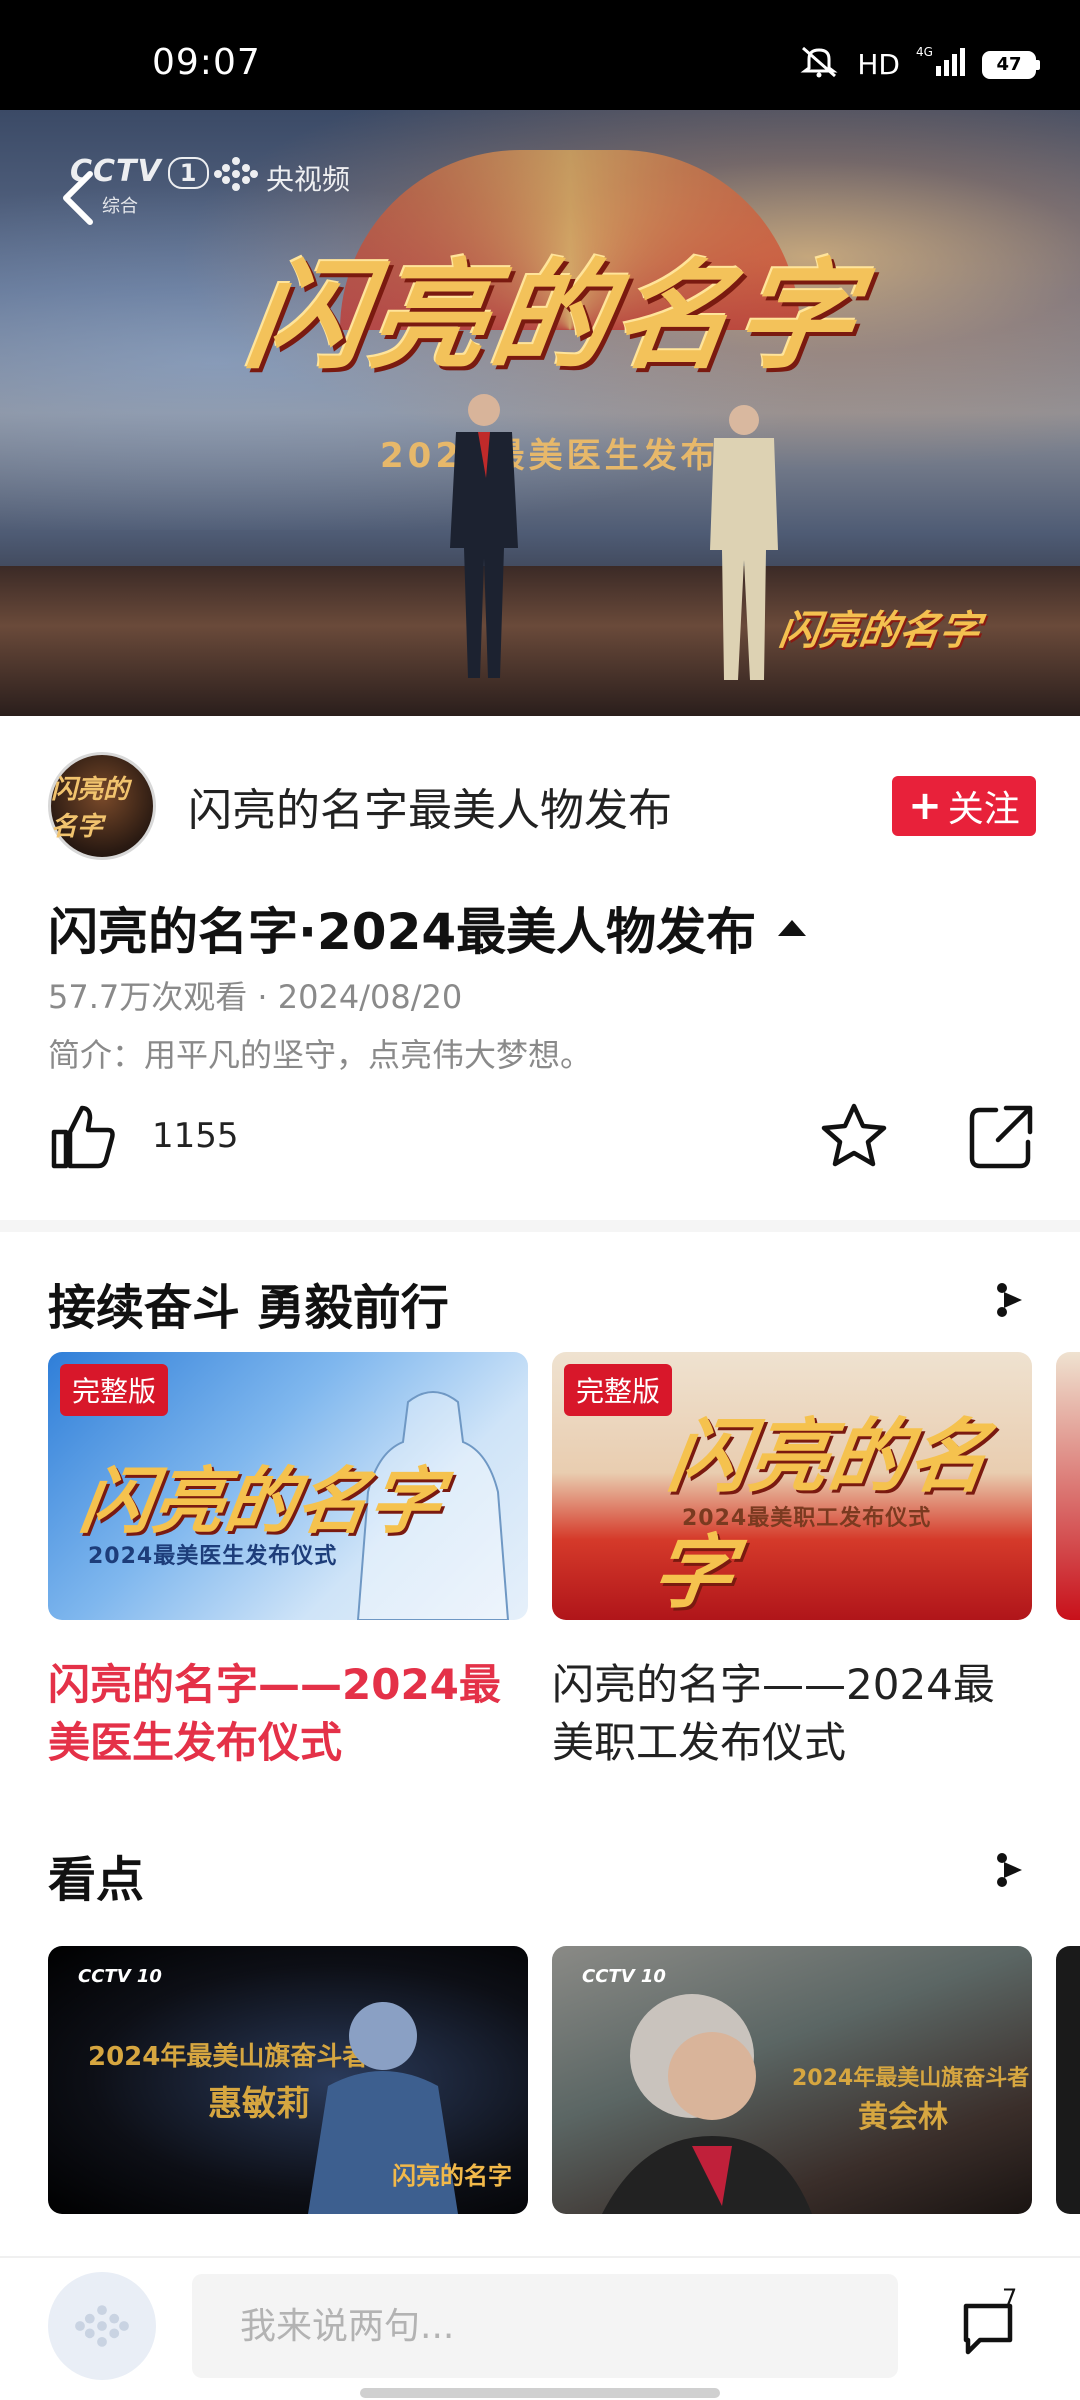 The width and height of the screenshot is (1080, 2400). I want to click on status-time: 09:07, so click(206, 62).